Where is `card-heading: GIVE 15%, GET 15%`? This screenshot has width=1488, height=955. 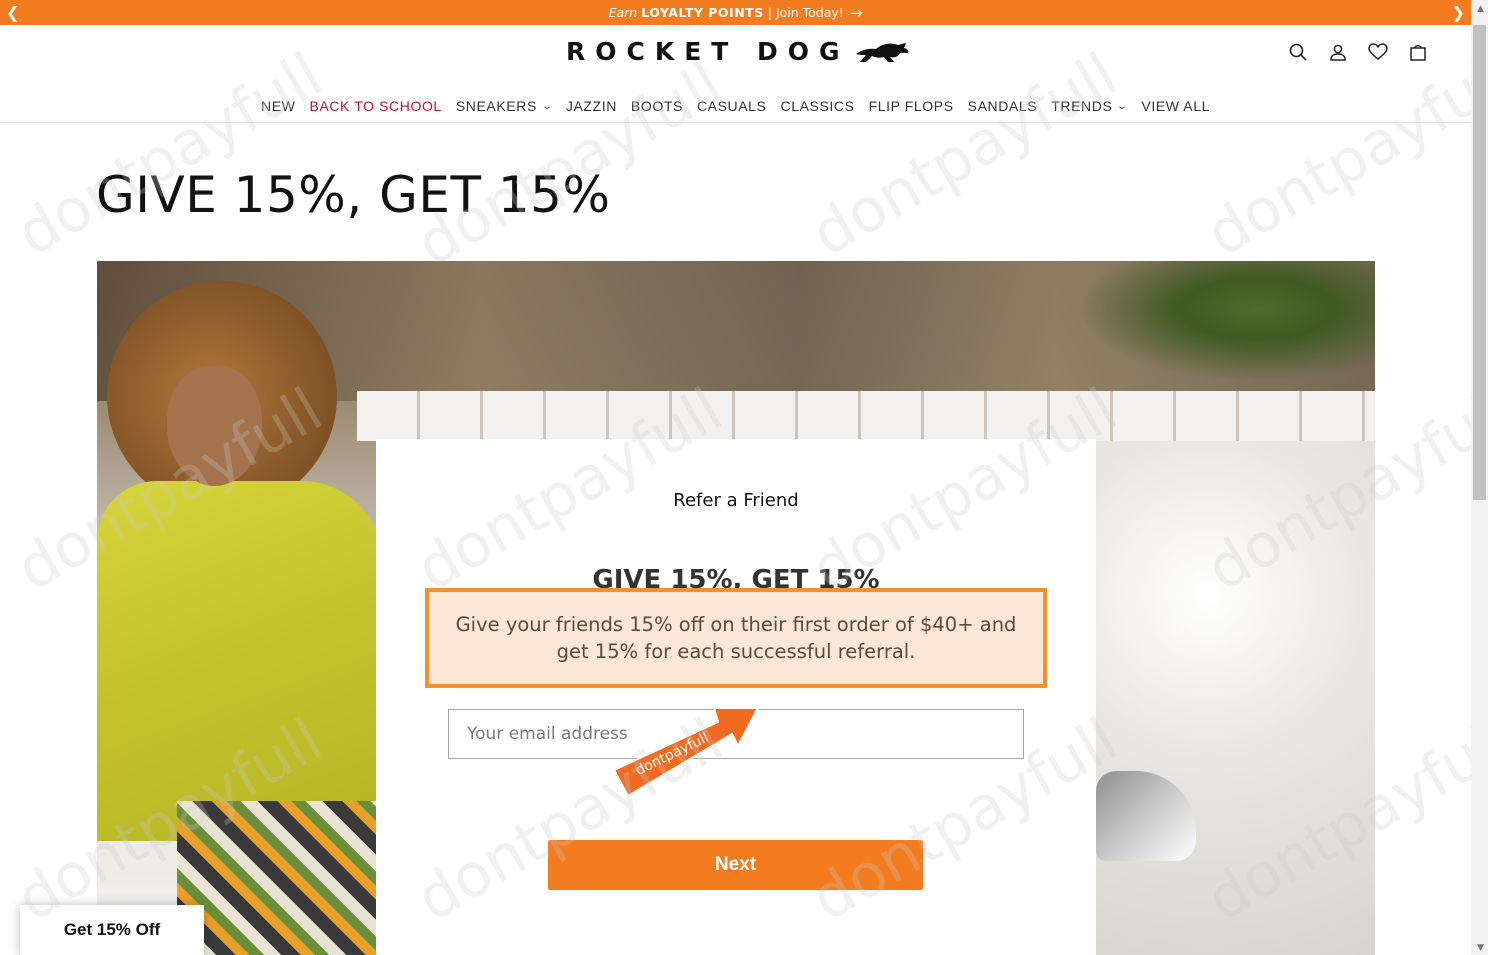 card-heading: GIVE 15%, GET 15% is located at coordinates (736, 577).